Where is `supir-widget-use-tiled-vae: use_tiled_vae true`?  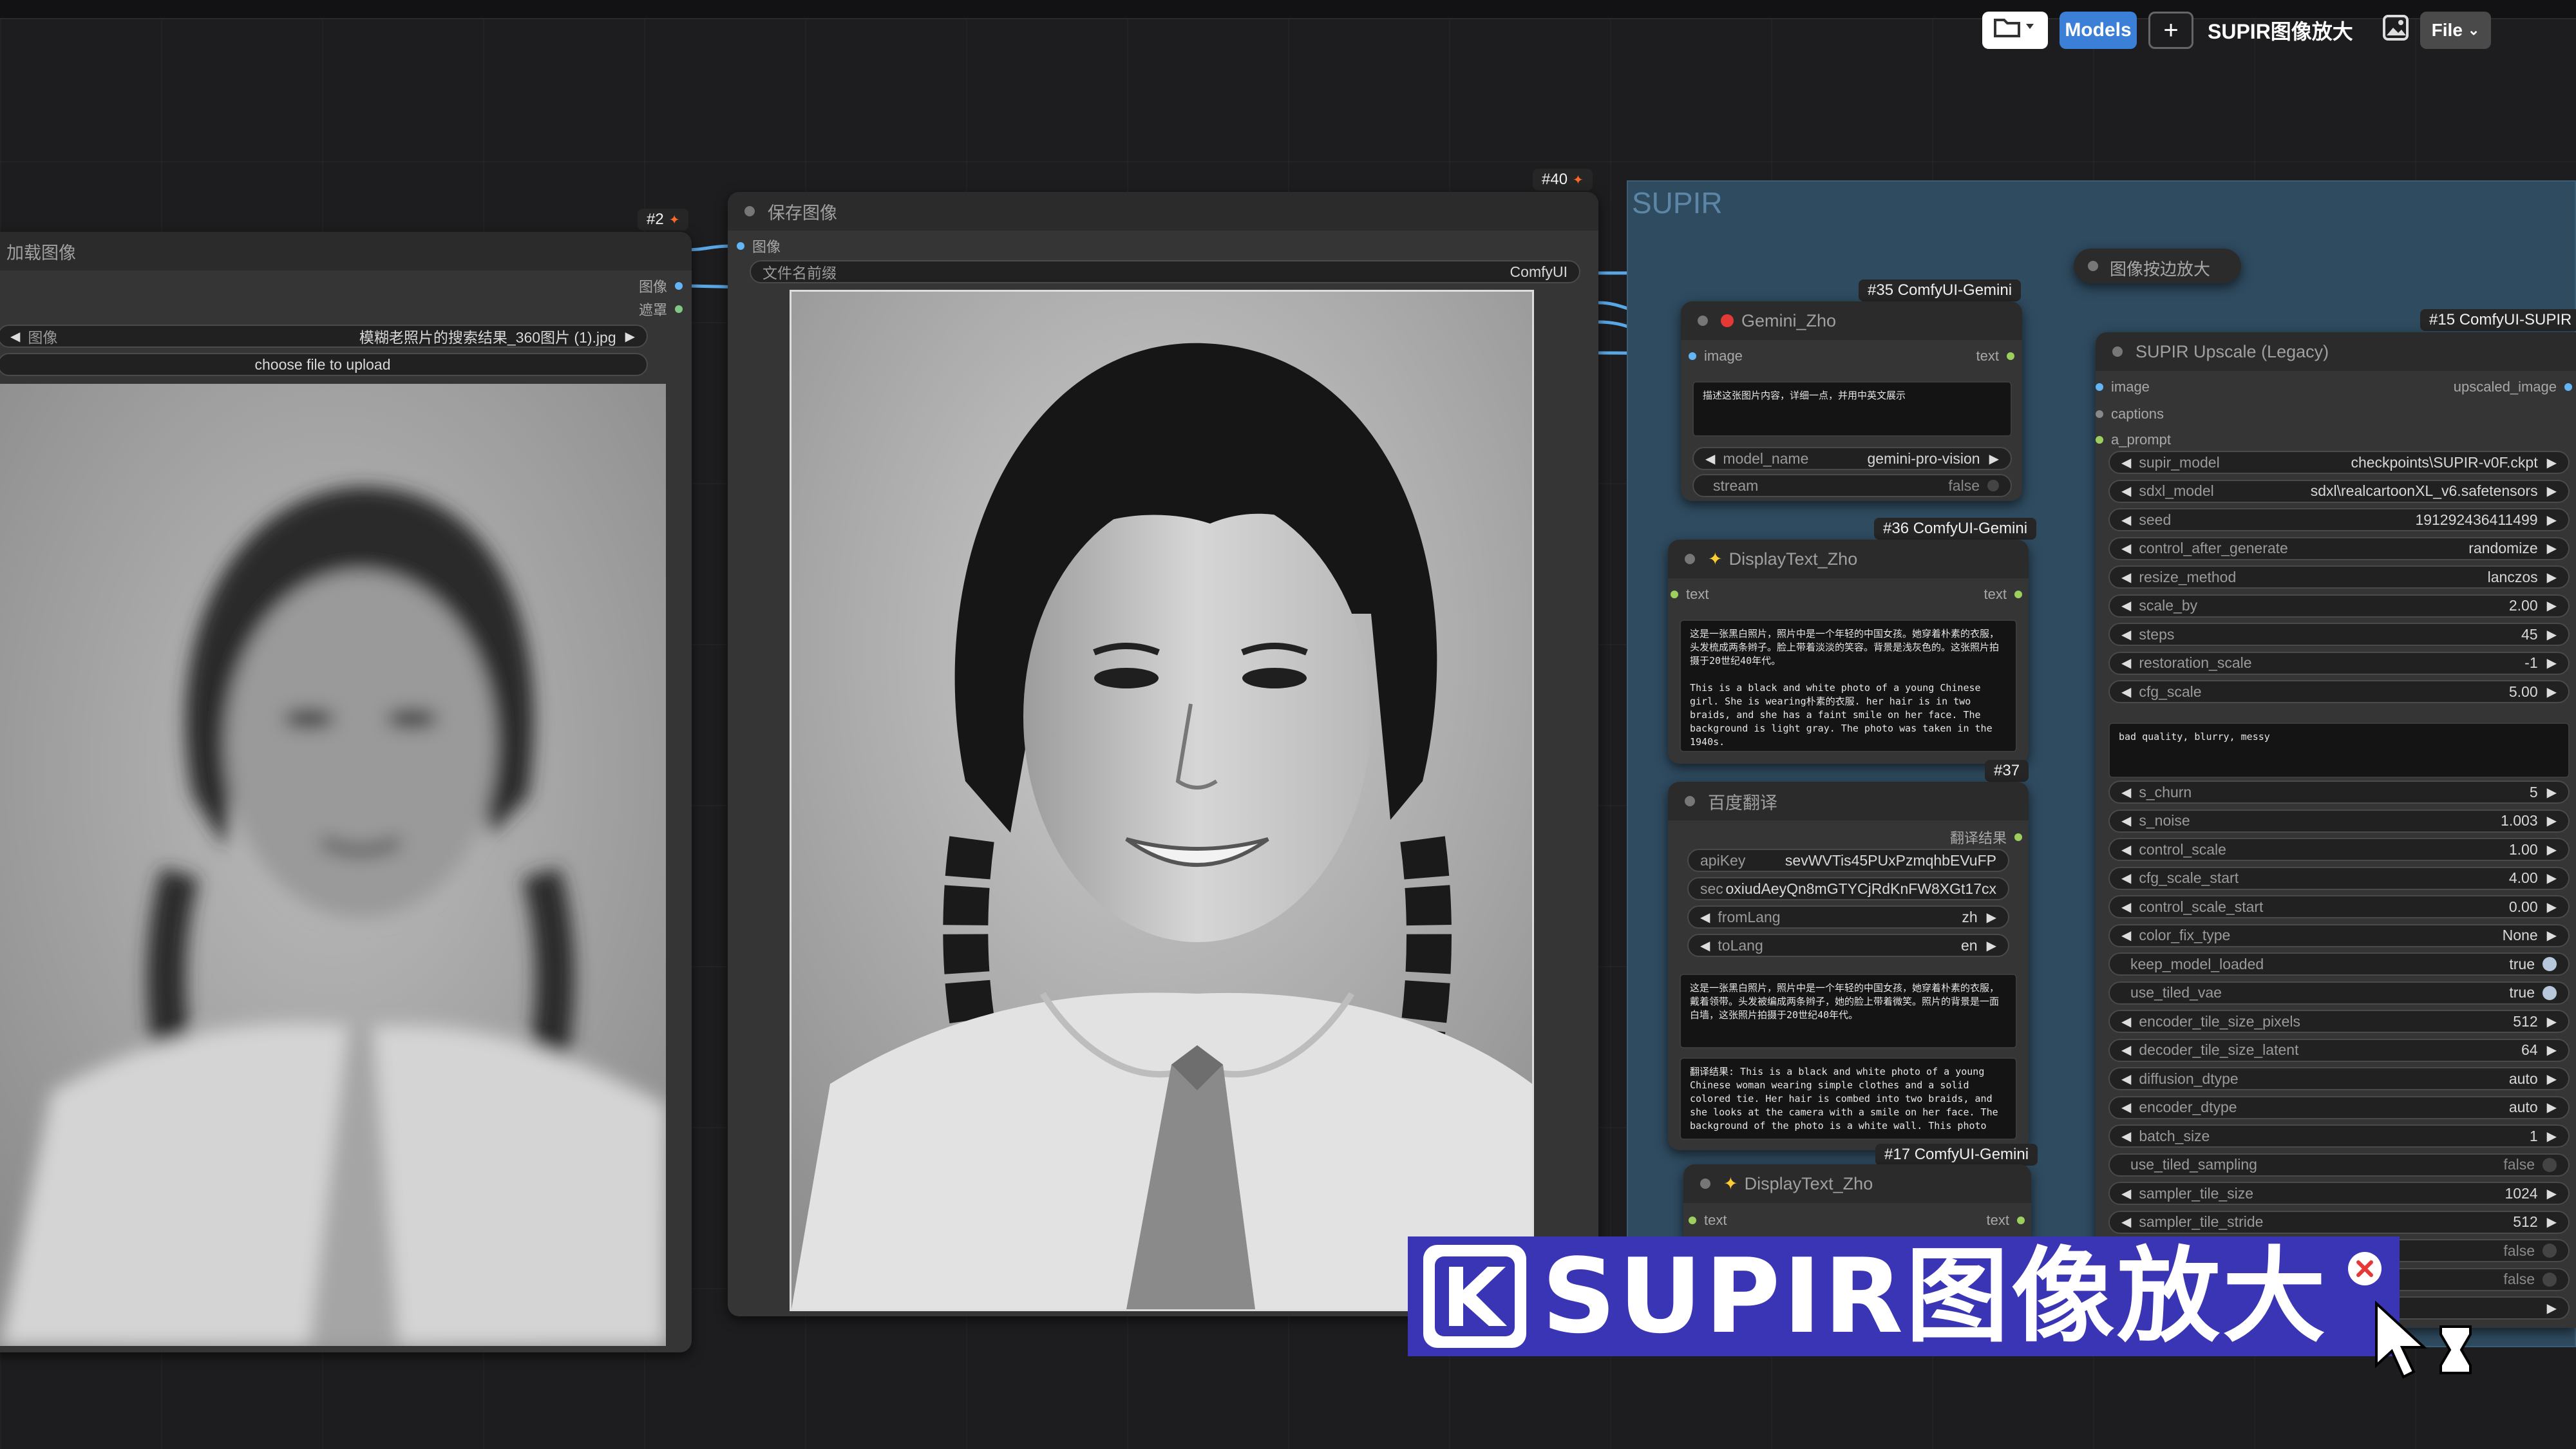 supir-widget-use-tiled-vae: use_tiled_vae true is located at coordinates (2339, 993).